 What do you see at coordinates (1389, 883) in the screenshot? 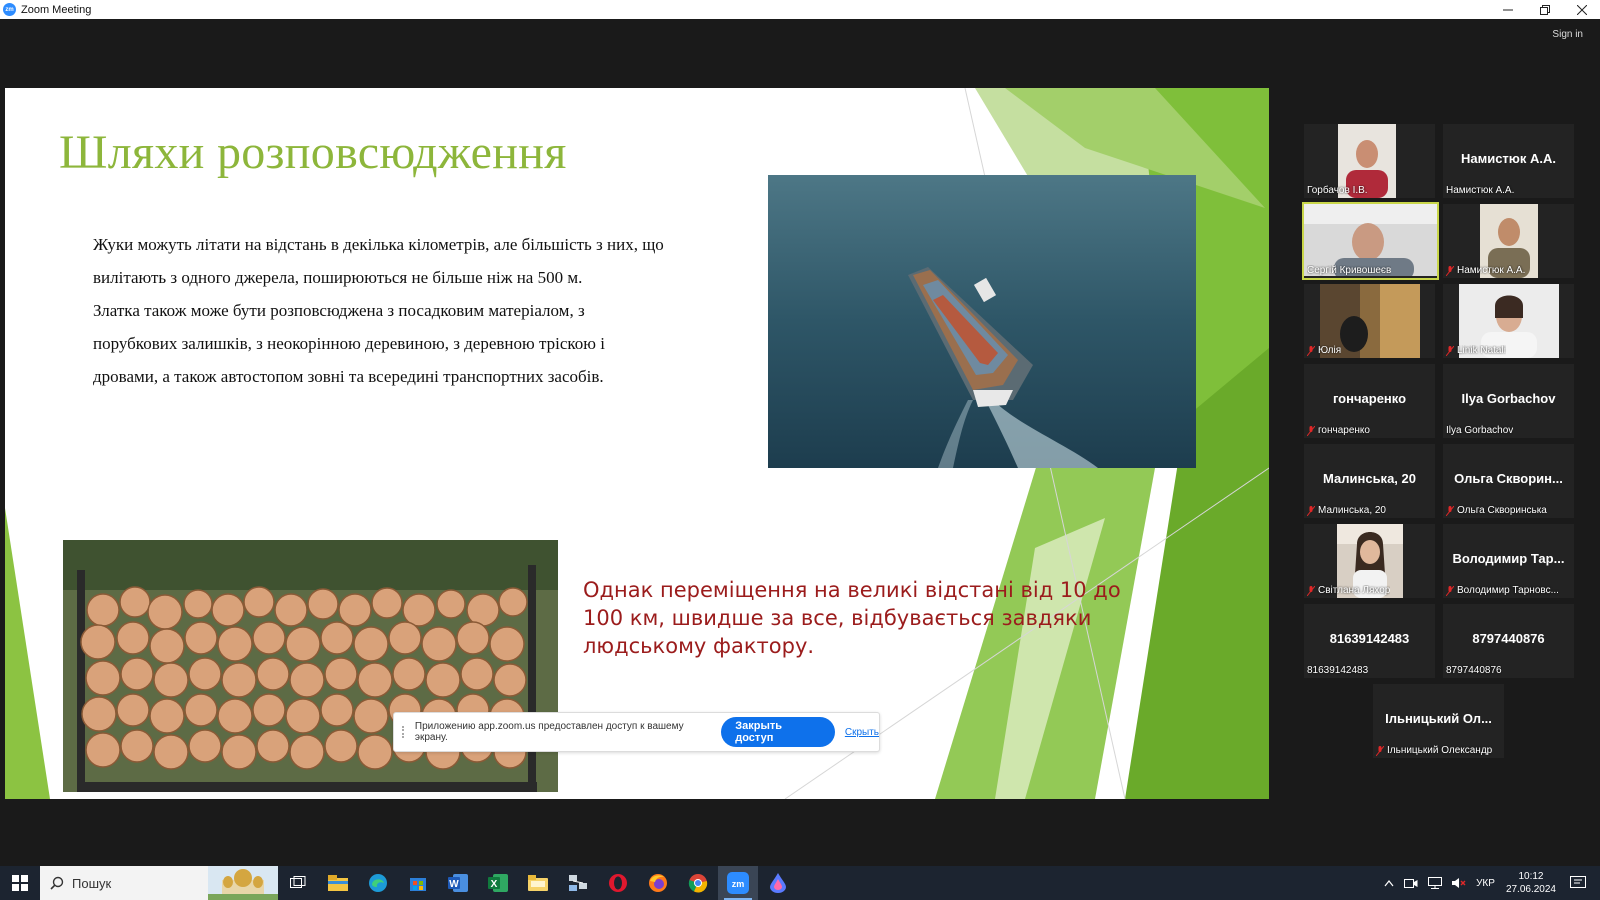
I see `chevron-up-icon` at bounding box center [1389, 883].